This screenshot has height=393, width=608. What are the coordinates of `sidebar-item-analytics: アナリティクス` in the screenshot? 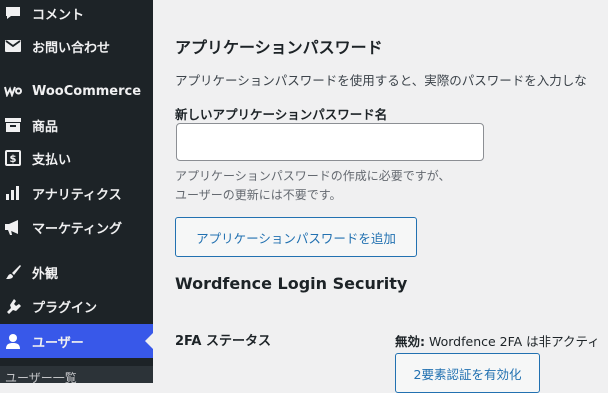 It's located at (76, 193).